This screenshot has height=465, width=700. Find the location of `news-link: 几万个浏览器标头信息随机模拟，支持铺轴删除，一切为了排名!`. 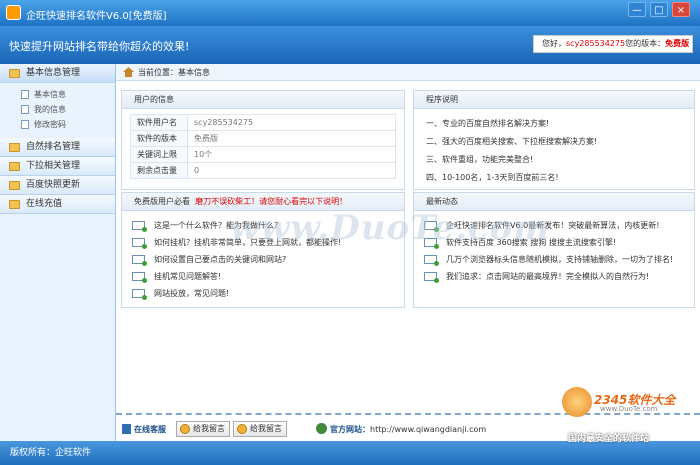

news-link: 几万个浏览器标头信息随机模拟，支持铺轴删除，一切为了排名! is located at coordinates (548, 259).